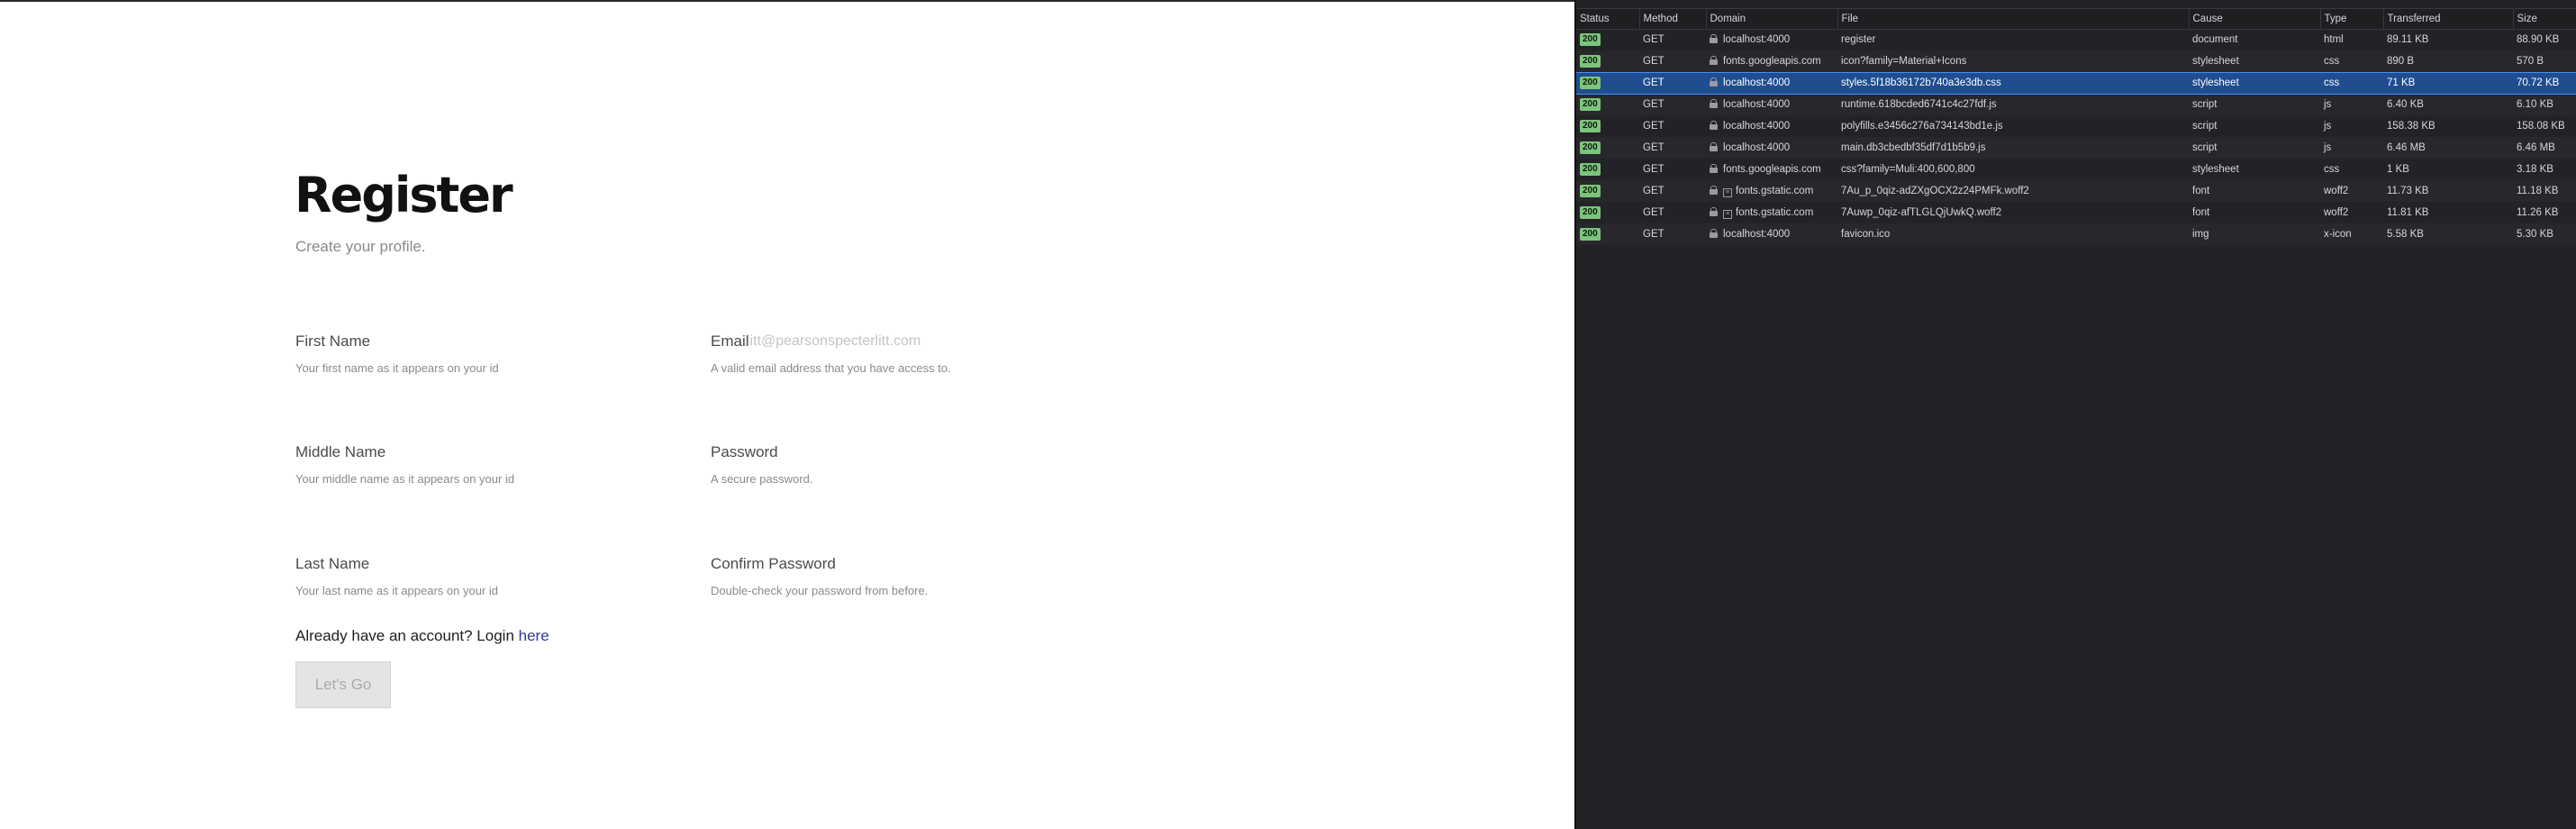 This screenshot has width=2576, height=829. Describe the element at coordinates (2544, 61) in the screenshot. I see `request-size: 570 B` at that location.